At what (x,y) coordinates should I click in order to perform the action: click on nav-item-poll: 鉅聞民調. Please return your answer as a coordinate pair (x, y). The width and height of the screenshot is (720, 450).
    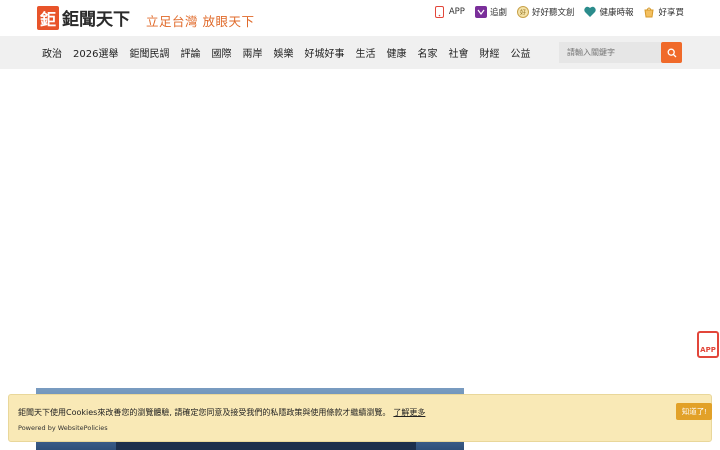
    Looking at the image, I should click on (149, 52).